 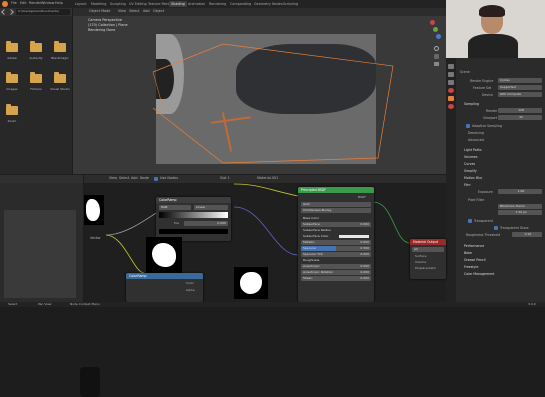 I want to click on webcam-hair, so click(x=492, y=11).